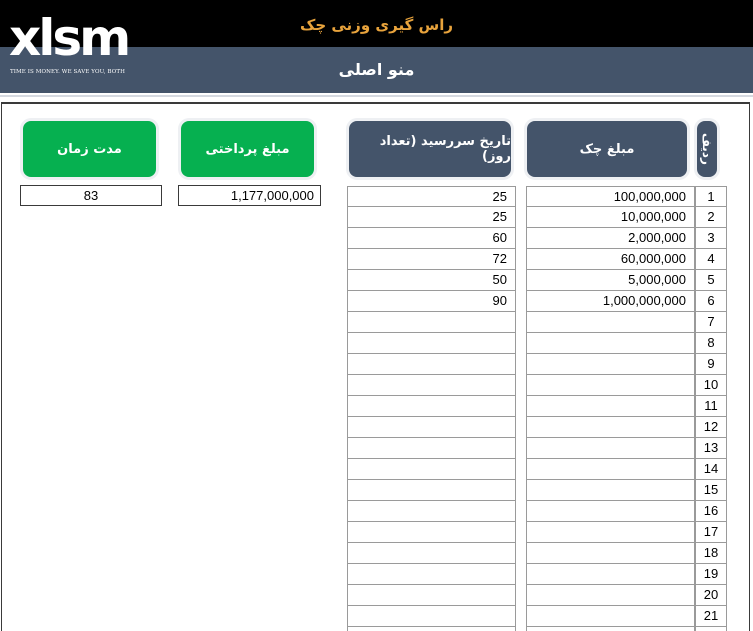 The image size is (753, 631). Describe the element at coordinates (711, 301) in the screenshot. I see `row-number-cell: 6` at that location.